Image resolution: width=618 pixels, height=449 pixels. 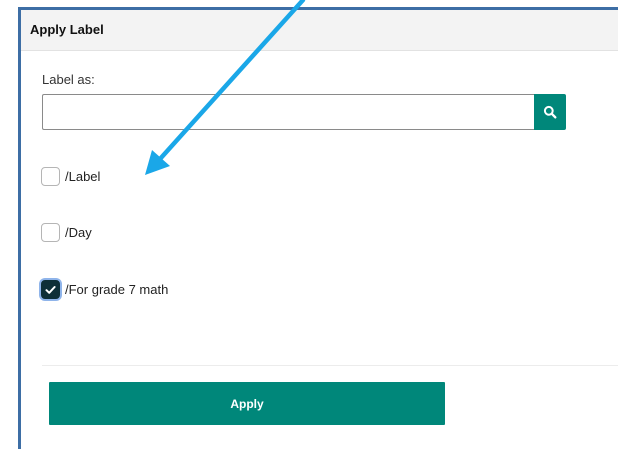 What do you see at coordinates (83, 176) in the screenshot?
I see `option-label-text: /Label` at bounding box center [83, 176].